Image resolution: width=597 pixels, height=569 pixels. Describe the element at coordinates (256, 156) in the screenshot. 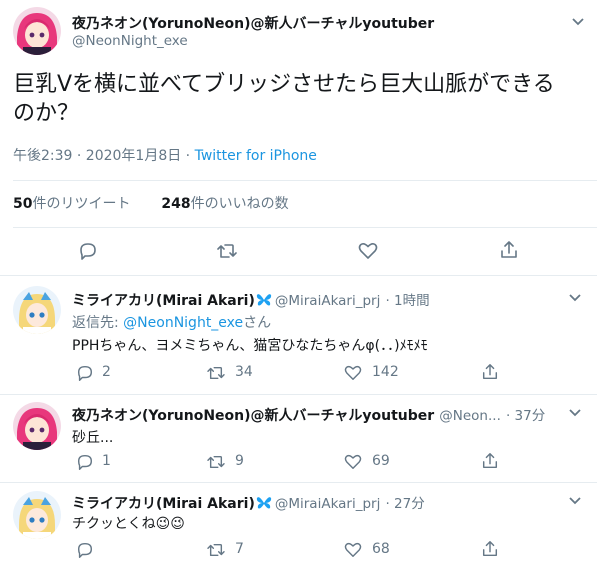

I see `main-tweet-source: Twitter for iPhone` at that location.